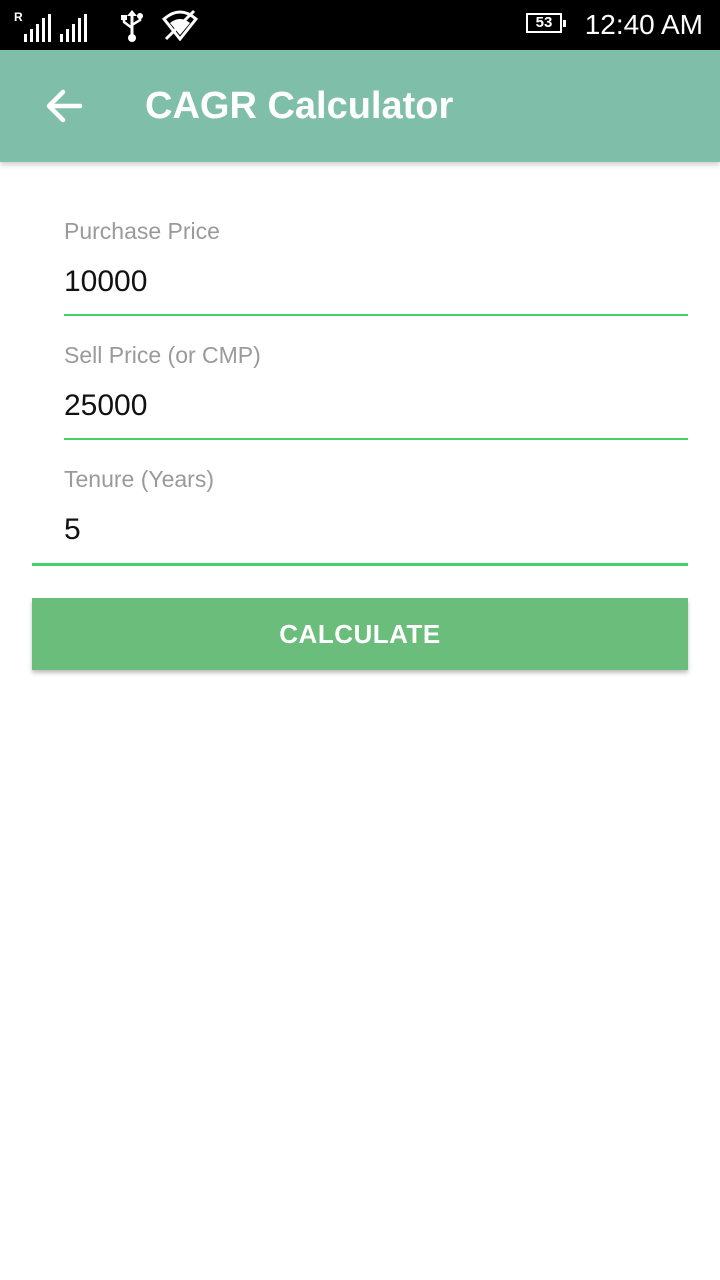 The image size is (720, 1280). What do you see at coordinates (360, 564) in the screenshot?
I see `tenure-underline` at bounding box center [360, 564].